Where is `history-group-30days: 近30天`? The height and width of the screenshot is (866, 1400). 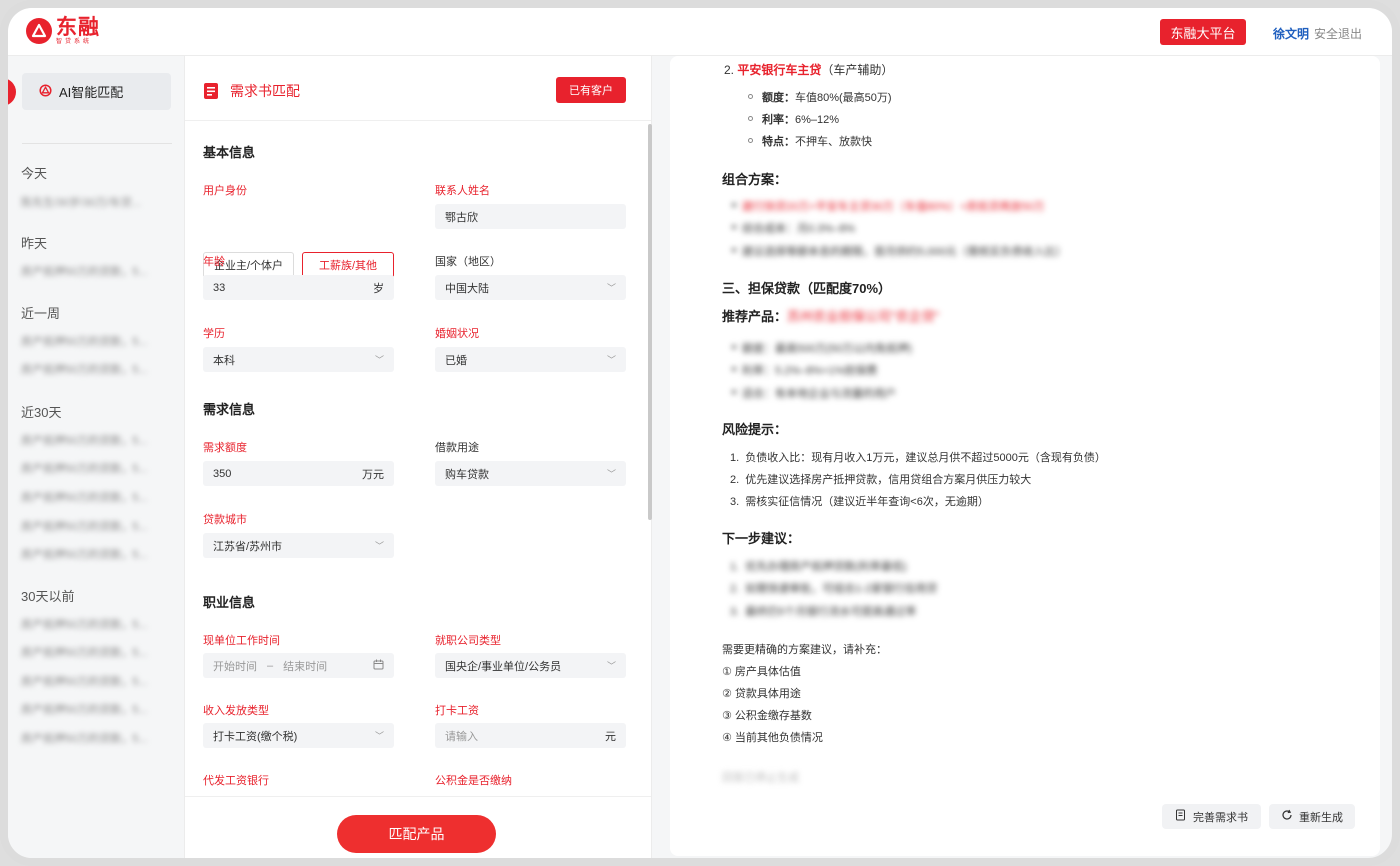 history-group-30days: 近30天 is located at coordinates (41, 412).